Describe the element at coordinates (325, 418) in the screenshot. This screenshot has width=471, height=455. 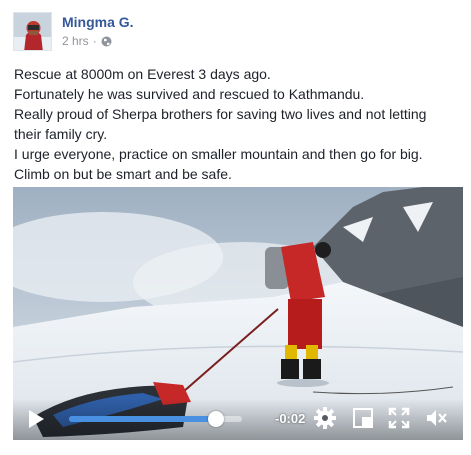
I see `gear-icon` at that location.